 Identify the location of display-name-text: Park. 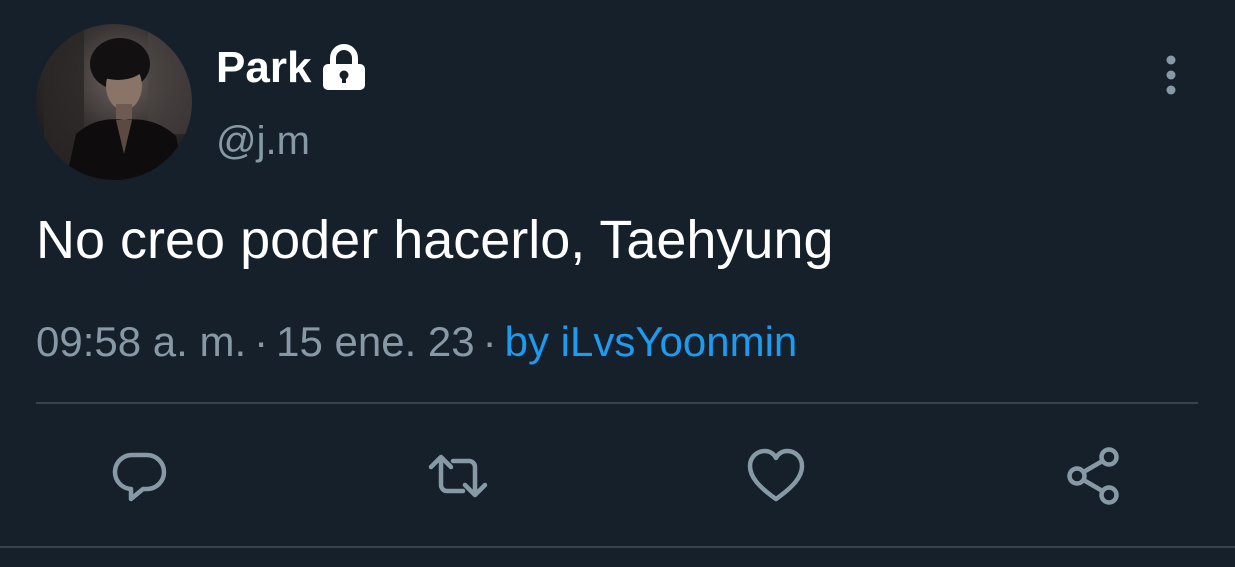
(264, 67).